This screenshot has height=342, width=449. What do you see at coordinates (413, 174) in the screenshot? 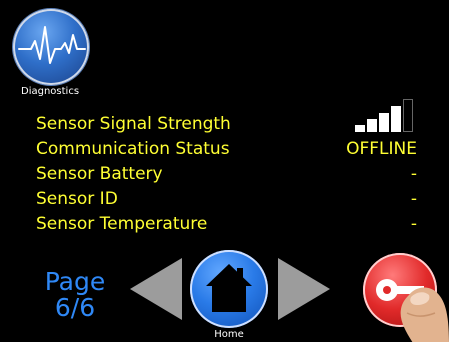
I see `sensor-battery-value: -` at bounding box center [413, 174].